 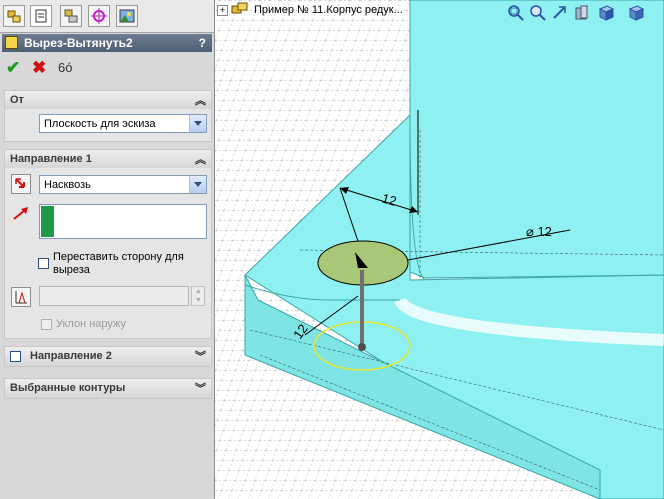 I want to click on ok-button: ✔, so click(x=13, y=68).